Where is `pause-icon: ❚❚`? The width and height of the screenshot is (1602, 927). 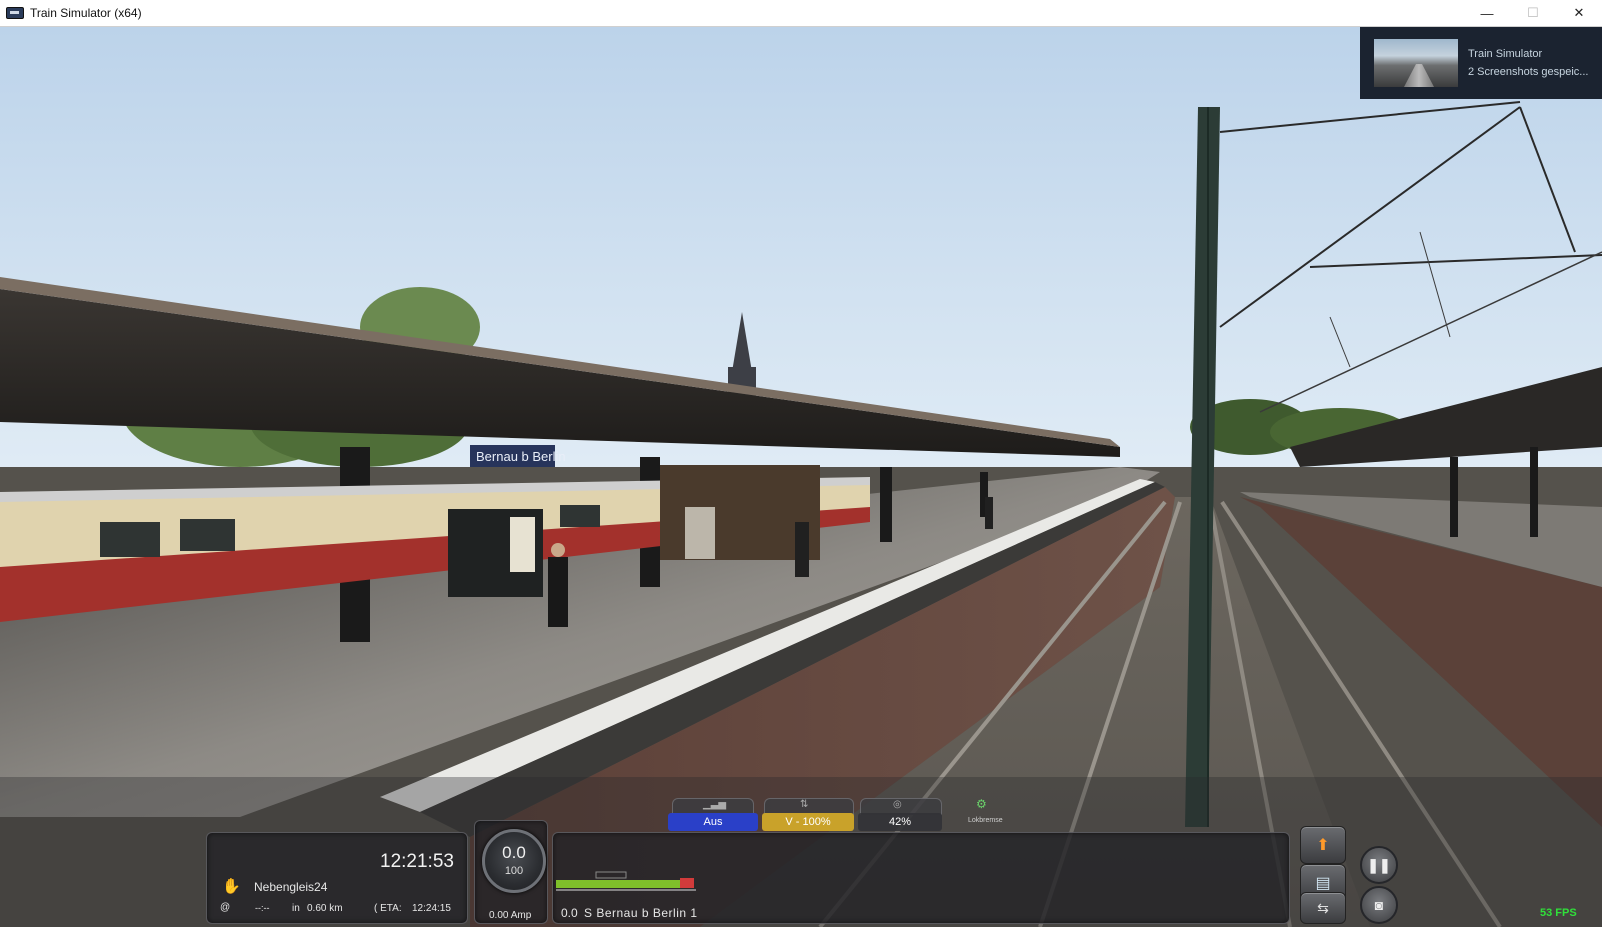
pause-icon: ❚❚ is located at coordinates (1379, 864).